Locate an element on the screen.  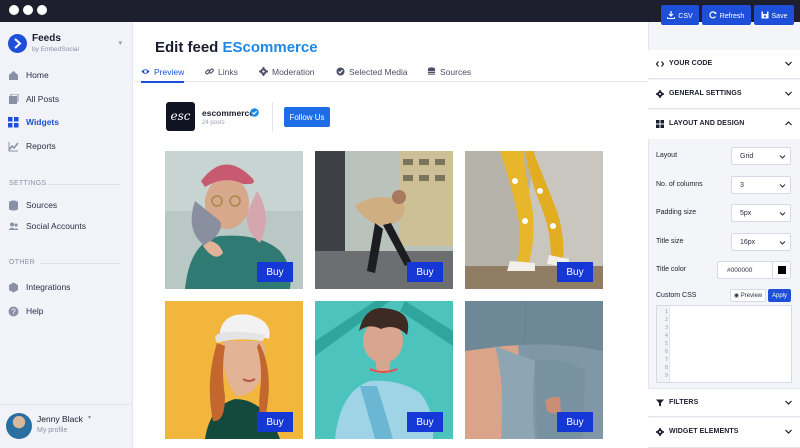
section-your-code: YOUR CODE is located at coordinates (724, 64).